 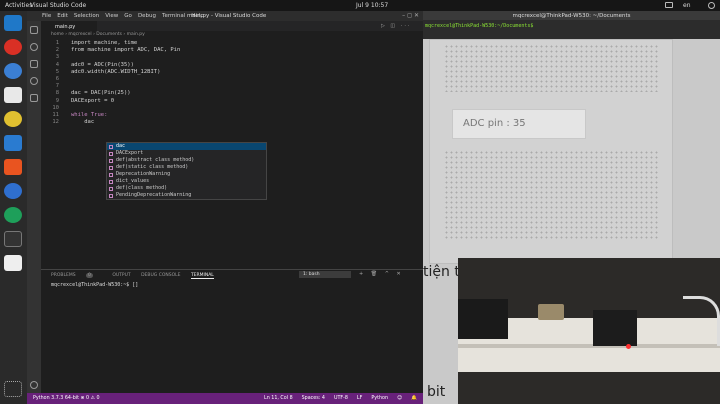 I want to click on tab-terminal: TERMINAL, so click(x=202, y=276).